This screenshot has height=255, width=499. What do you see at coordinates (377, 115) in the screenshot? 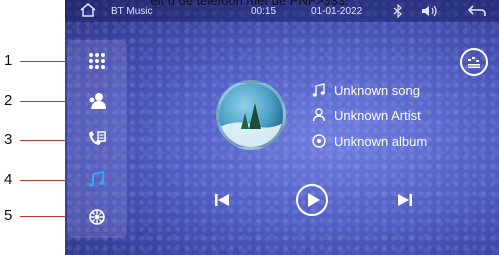
I see `artist-name: Unknown Artist` at bounding box center [377, 115].